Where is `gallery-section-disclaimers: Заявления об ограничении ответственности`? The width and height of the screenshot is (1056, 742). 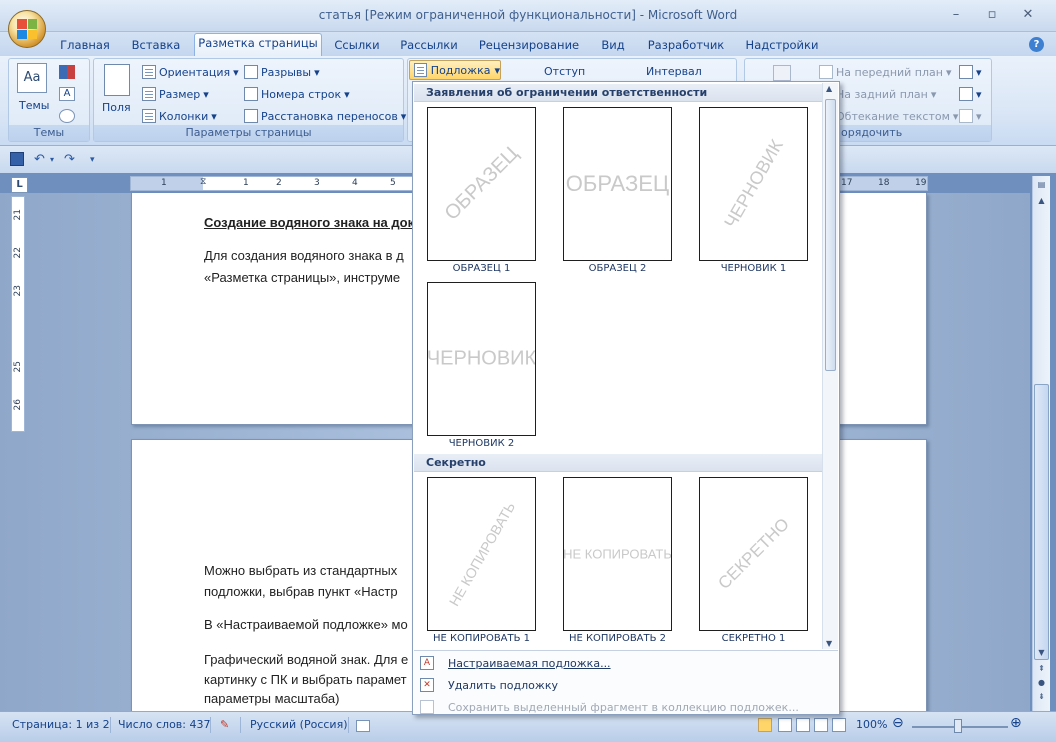
gallery-section-disclaimers: Заявления об ограничении ответственности is located at coordinates (619, 93).